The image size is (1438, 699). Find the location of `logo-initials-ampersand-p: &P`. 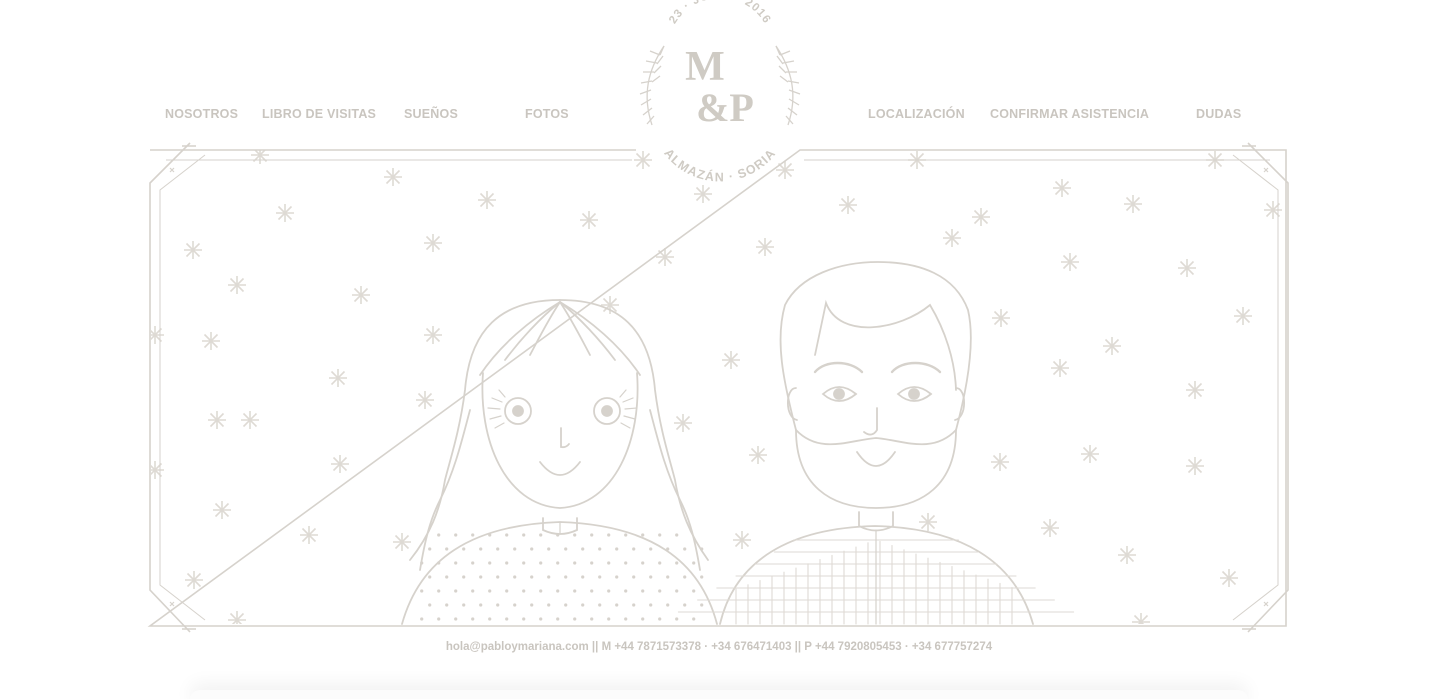

logo-initials-ampersand-p: &P is located at coordinates (725, 107).